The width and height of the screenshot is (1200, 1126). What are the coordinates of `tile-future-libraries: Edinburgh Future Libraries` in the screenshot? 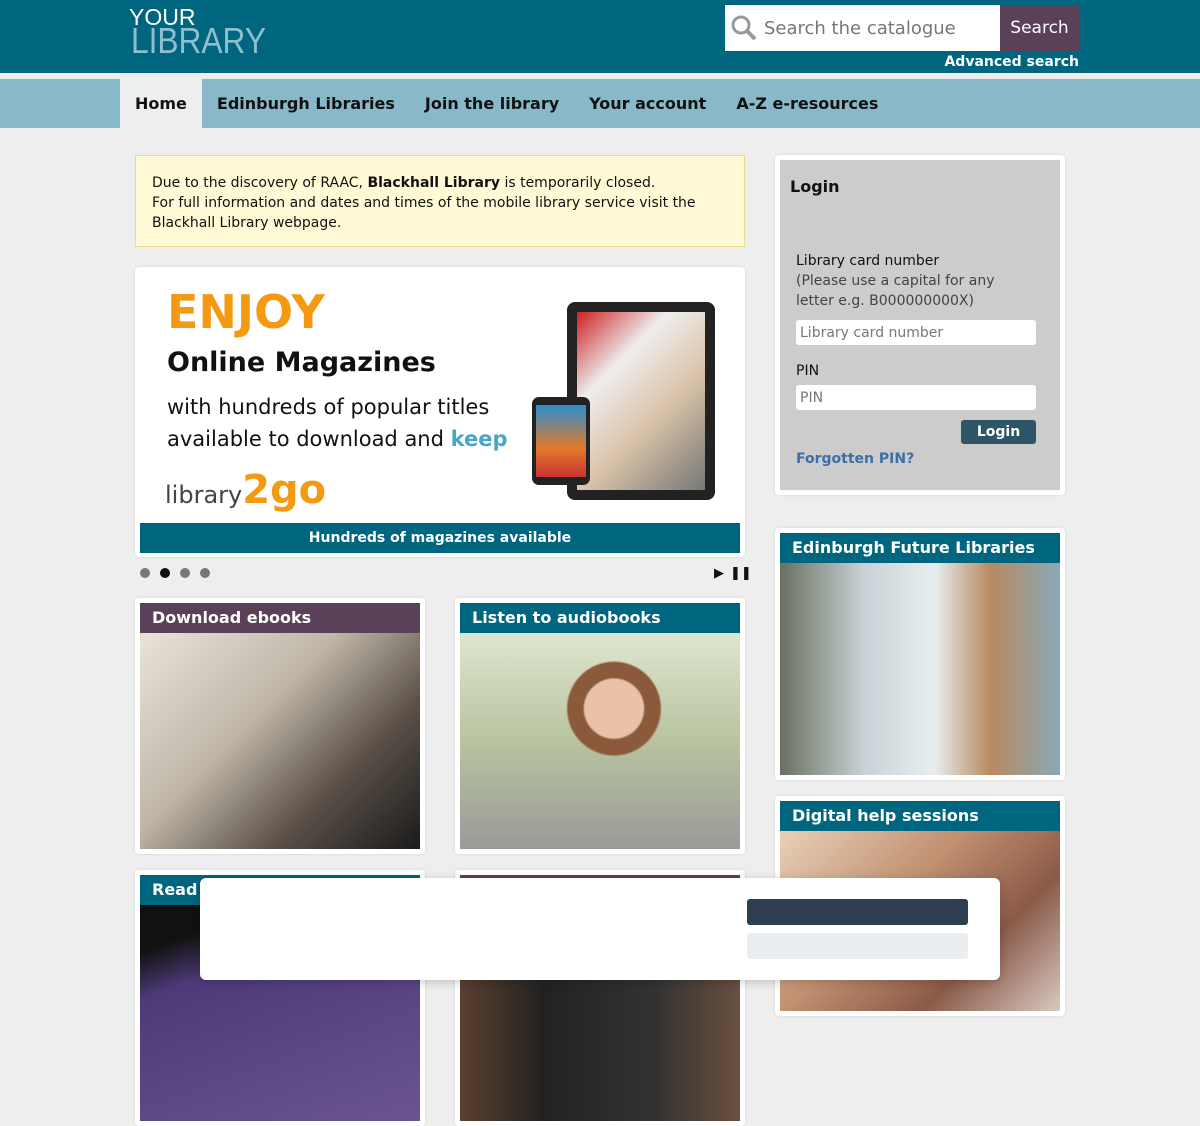 It's located at (920, 654).